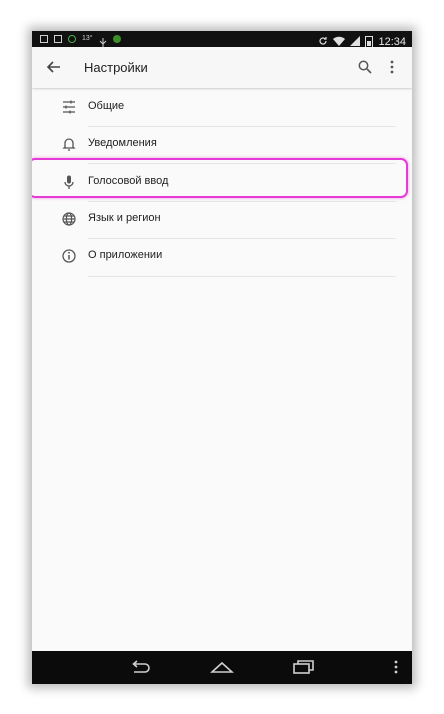  Describe the element at coordinates (125, 255) in the screenshot. I see `settings-item-label: О приложении` at that location.